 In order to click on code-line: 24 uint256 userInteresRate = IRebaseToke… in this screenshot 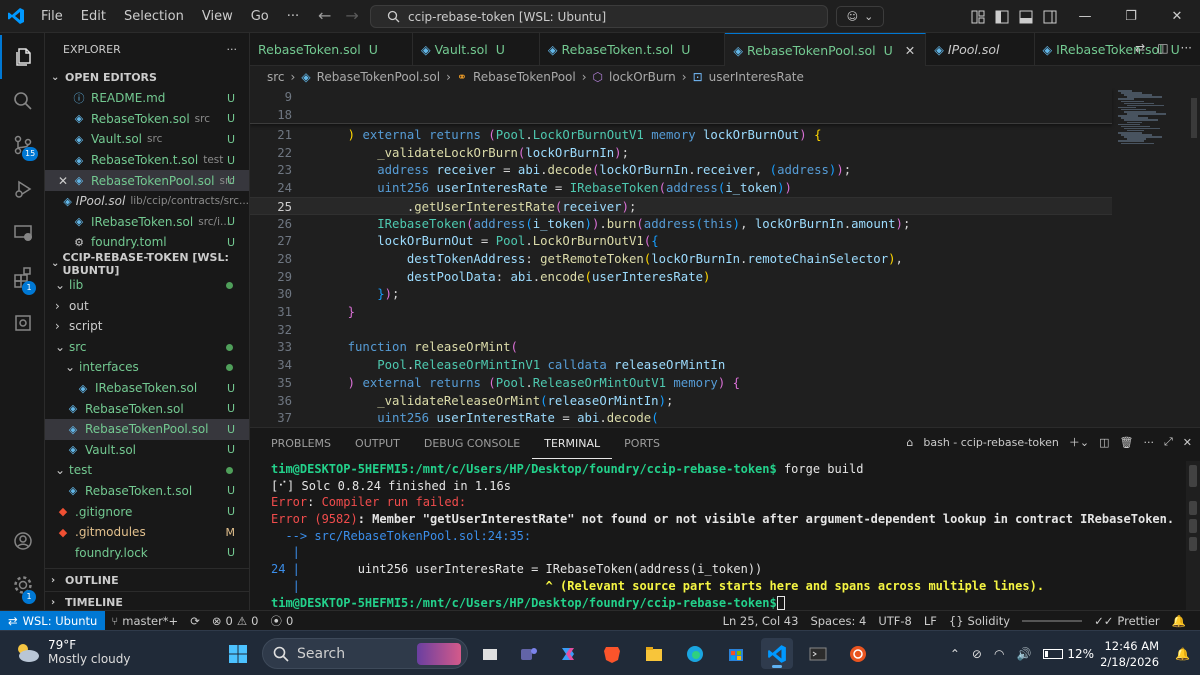, I will do `click(681, 188)`.